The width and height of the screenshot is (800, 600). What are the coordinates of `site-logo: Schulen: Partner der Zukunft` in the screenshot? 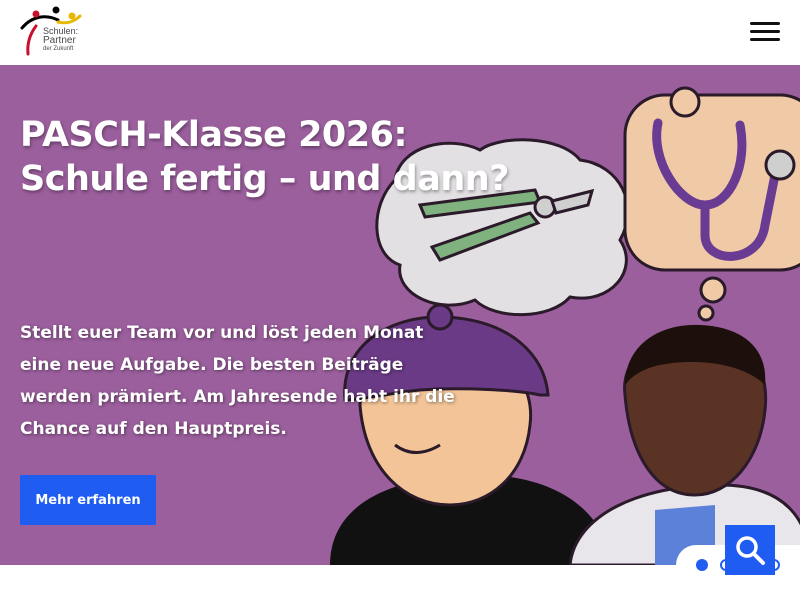 It's located at (53, 32).